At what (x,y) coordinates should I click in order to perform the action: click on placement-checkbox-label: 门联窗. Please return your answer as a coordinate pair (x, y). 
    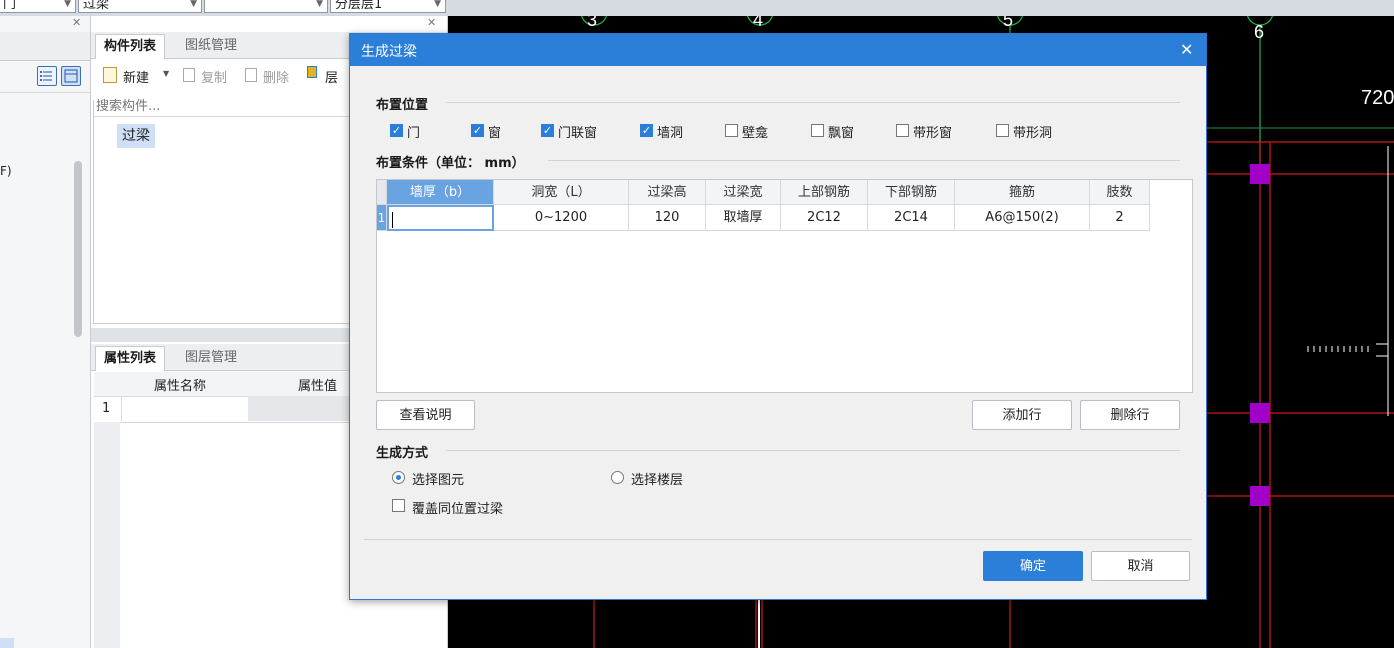
    Looking at the image, I should click on (577, 131).